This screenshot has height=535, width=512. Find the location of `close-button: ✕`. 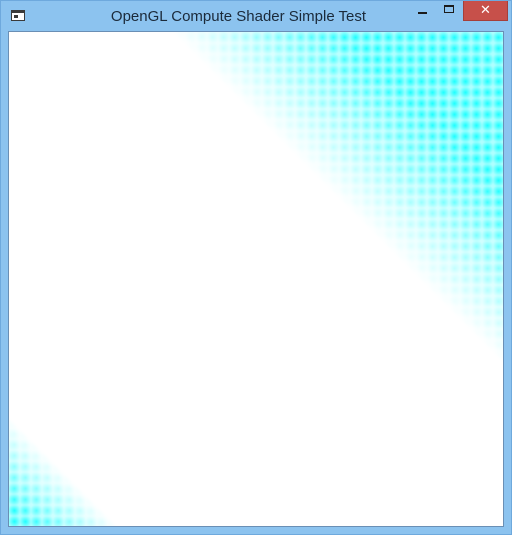

close-button: ✕ is located at coordinates (485, 11).